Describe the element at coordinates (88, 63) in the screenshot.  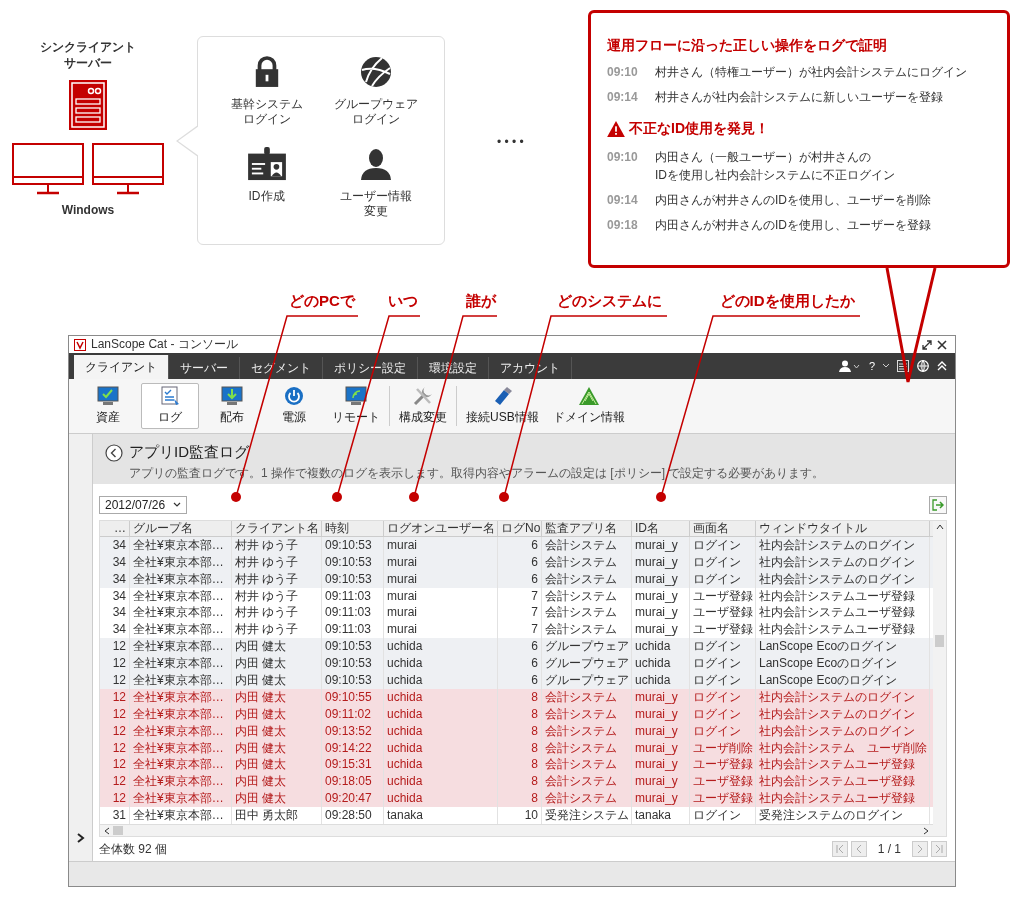
I see `server-label: サーバー` at that location.